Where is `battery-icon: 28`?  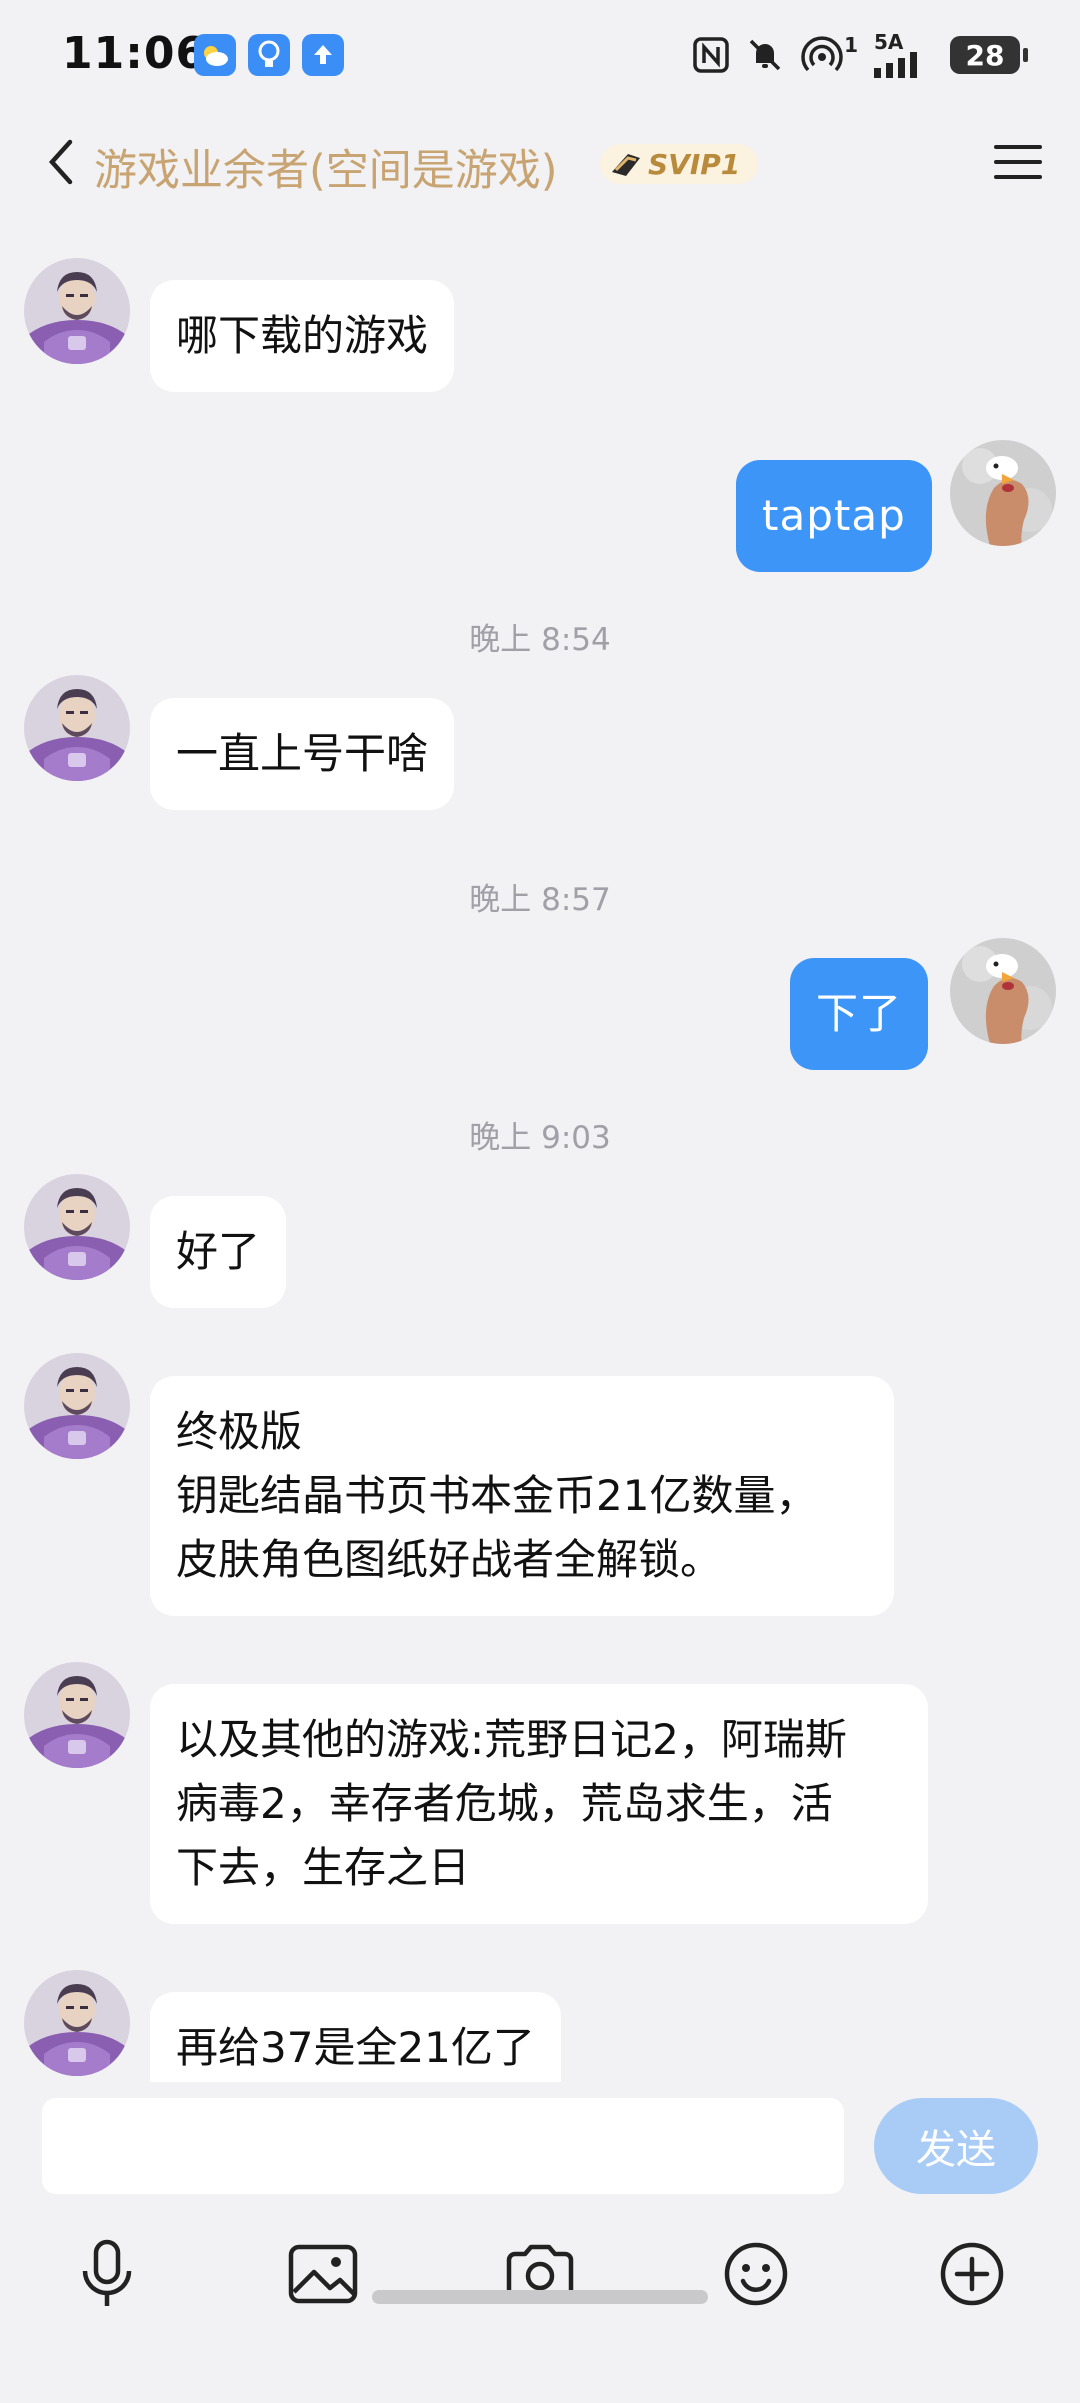
battery-icon: 28 is located at coordinates (989, 55).